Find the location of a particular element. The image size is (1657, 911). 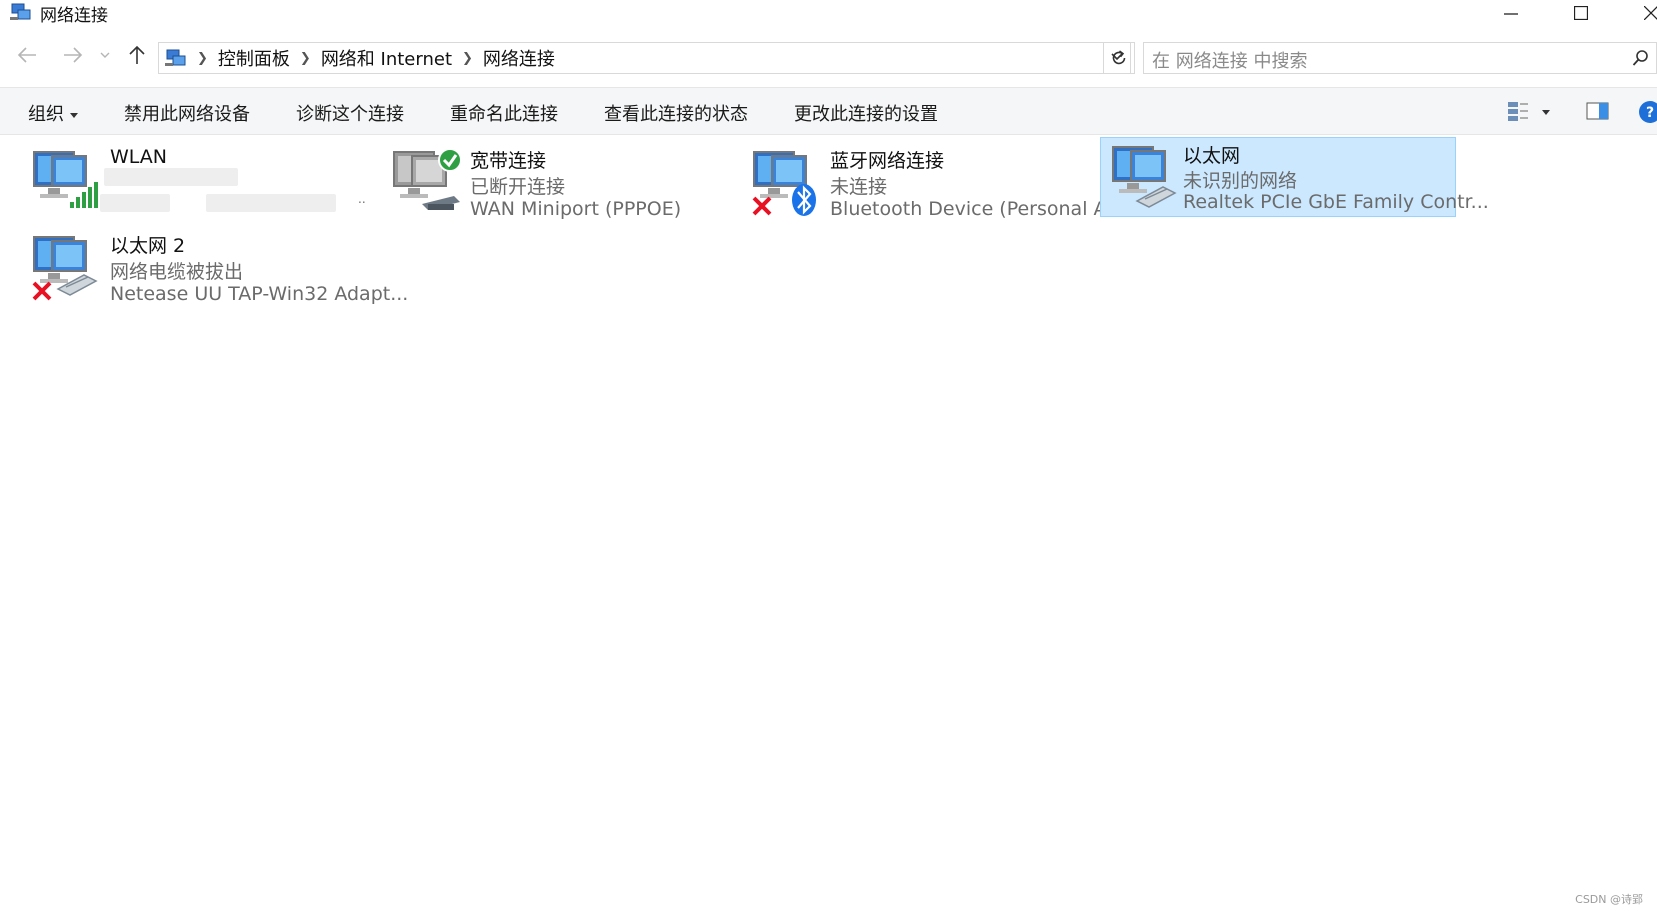

minimize-icon is located at coordinates (1511, 14).